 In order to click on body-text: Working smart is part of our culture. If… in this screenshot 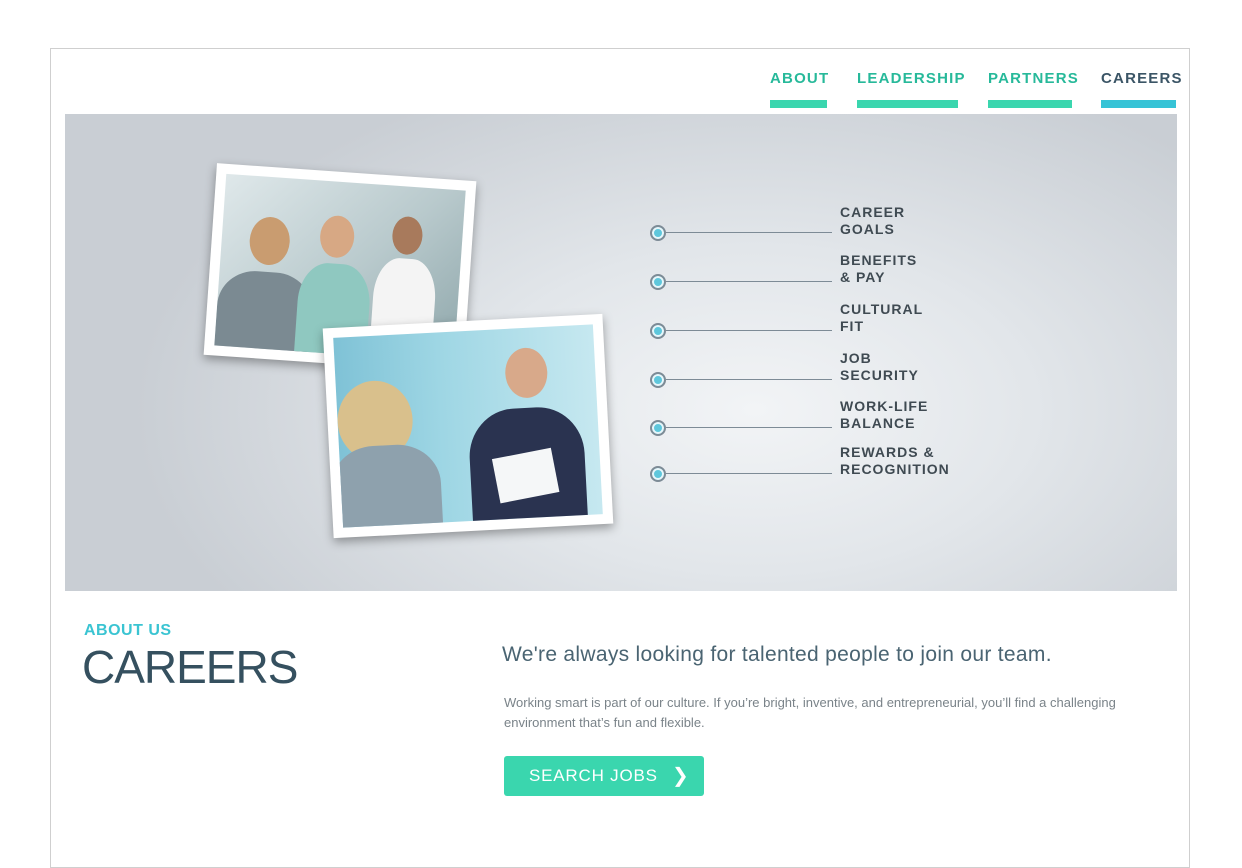, I will do `click(810, 712)`.